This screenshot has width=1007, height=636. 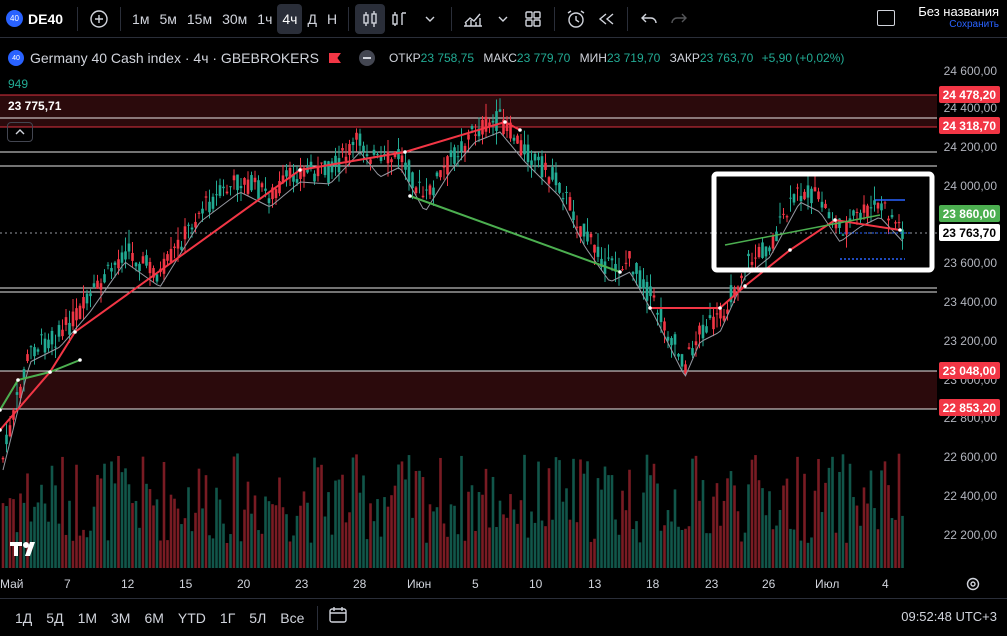 I want to click on range-1d: 1Д, so click(x=23, y=618).